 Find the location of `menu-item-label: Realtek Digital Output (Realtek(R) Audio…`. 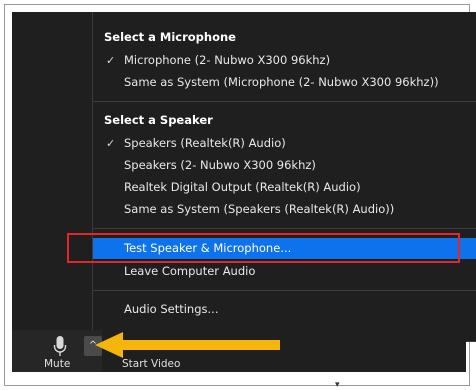

menu-item-label: Realtek Digital Output (Realtek(R) Audio… is located at coordinates (242, 187).